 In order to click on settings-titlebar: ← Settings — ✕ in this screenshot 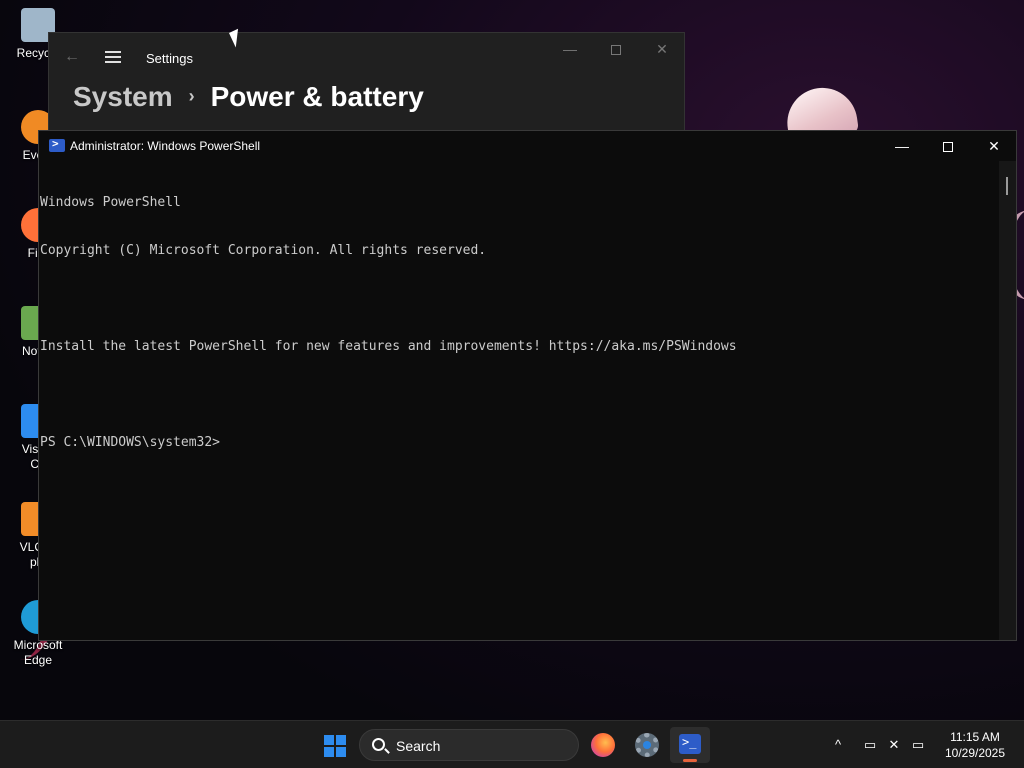, I will do `click(366, 57)`.